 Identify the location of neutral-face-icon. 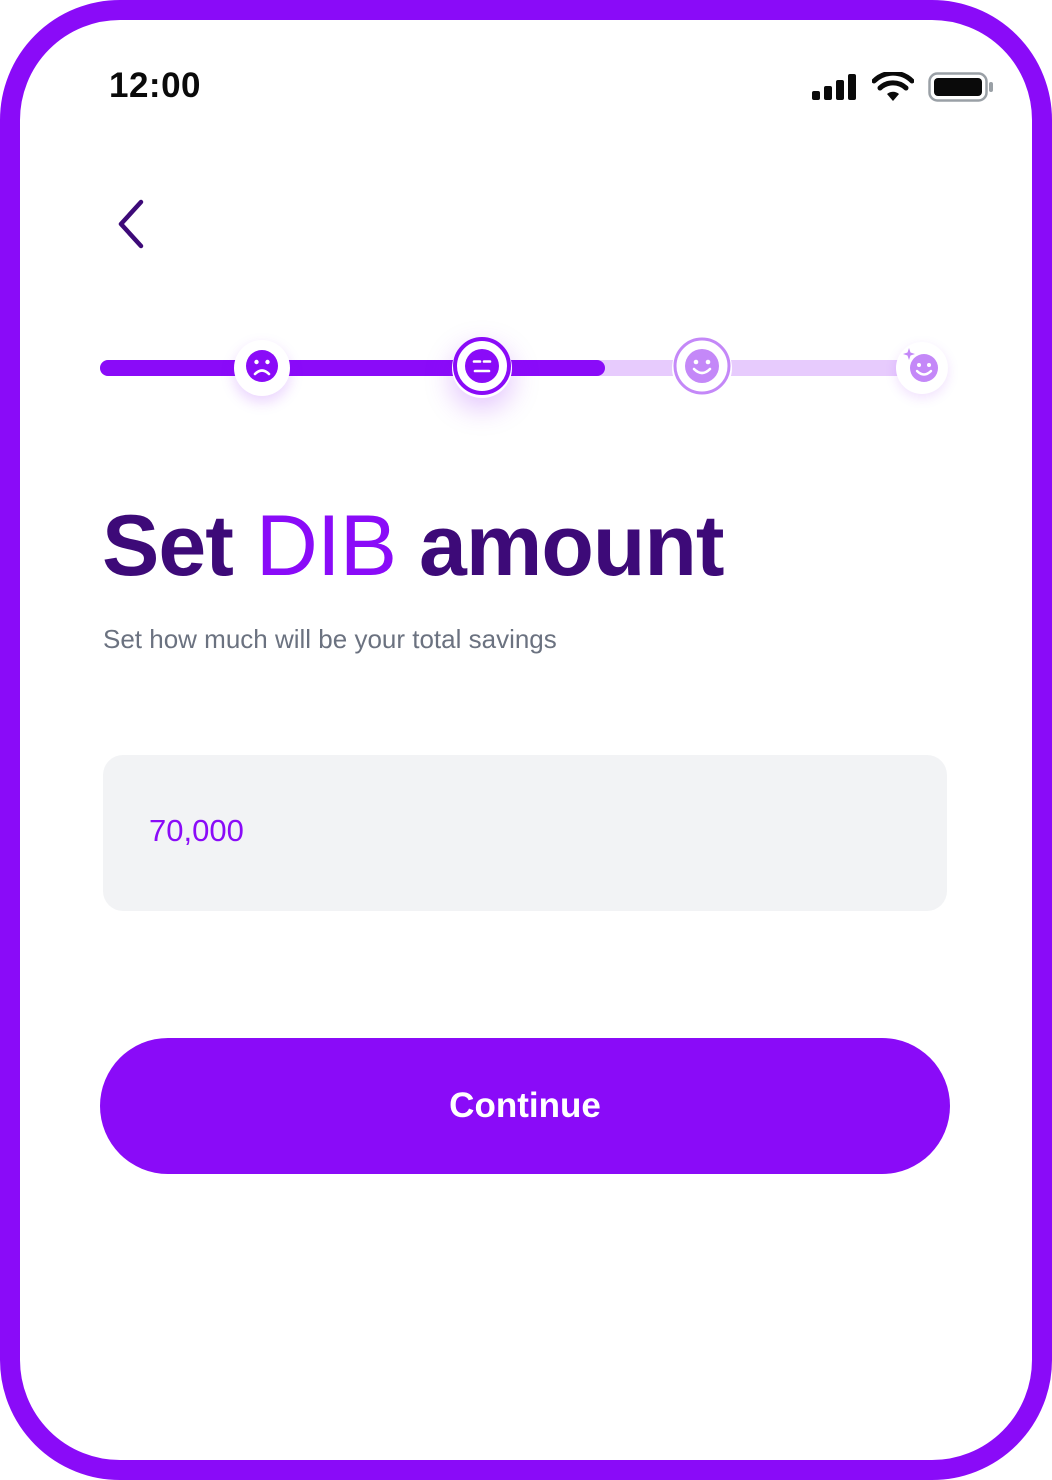
(482, 368).